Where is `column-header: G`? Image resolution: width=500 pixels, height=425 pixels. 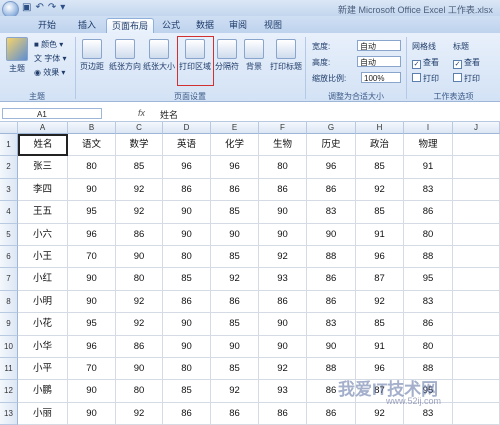 column-header: G is located at coordinates (331, 128).